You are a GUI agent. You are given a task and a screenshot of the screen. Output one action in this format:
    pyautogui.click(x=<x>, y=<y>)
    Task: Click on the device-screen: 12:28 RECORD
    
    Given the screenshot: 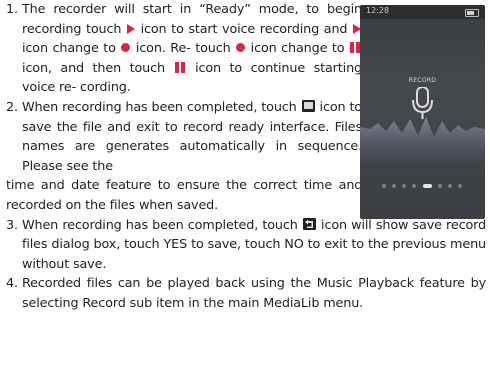 What is the action you would take?
    pyautogui.click(x=422, y=112)
    